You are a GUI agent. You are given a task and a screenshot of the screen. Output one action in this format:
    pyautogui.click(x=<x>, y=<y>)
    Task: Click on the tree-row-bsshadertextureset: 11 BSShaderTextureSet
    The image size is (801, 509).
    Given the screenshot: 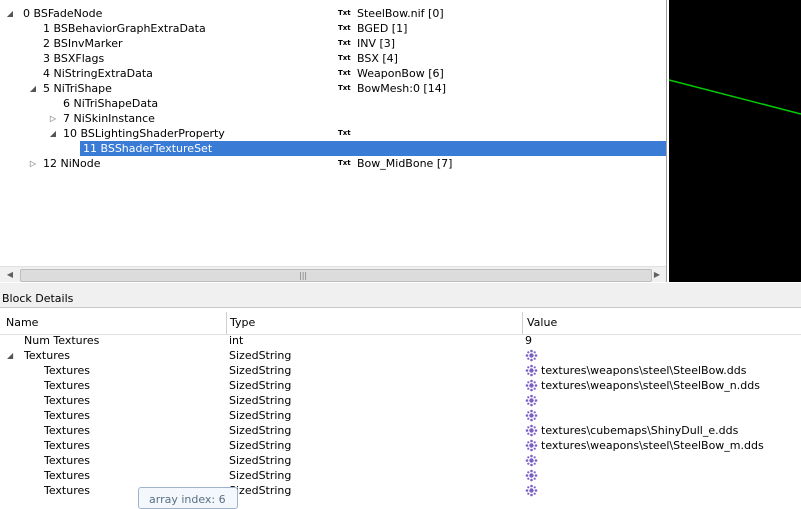 What is the action you would take?
    pyautogui.click(x=333, y=148)
    